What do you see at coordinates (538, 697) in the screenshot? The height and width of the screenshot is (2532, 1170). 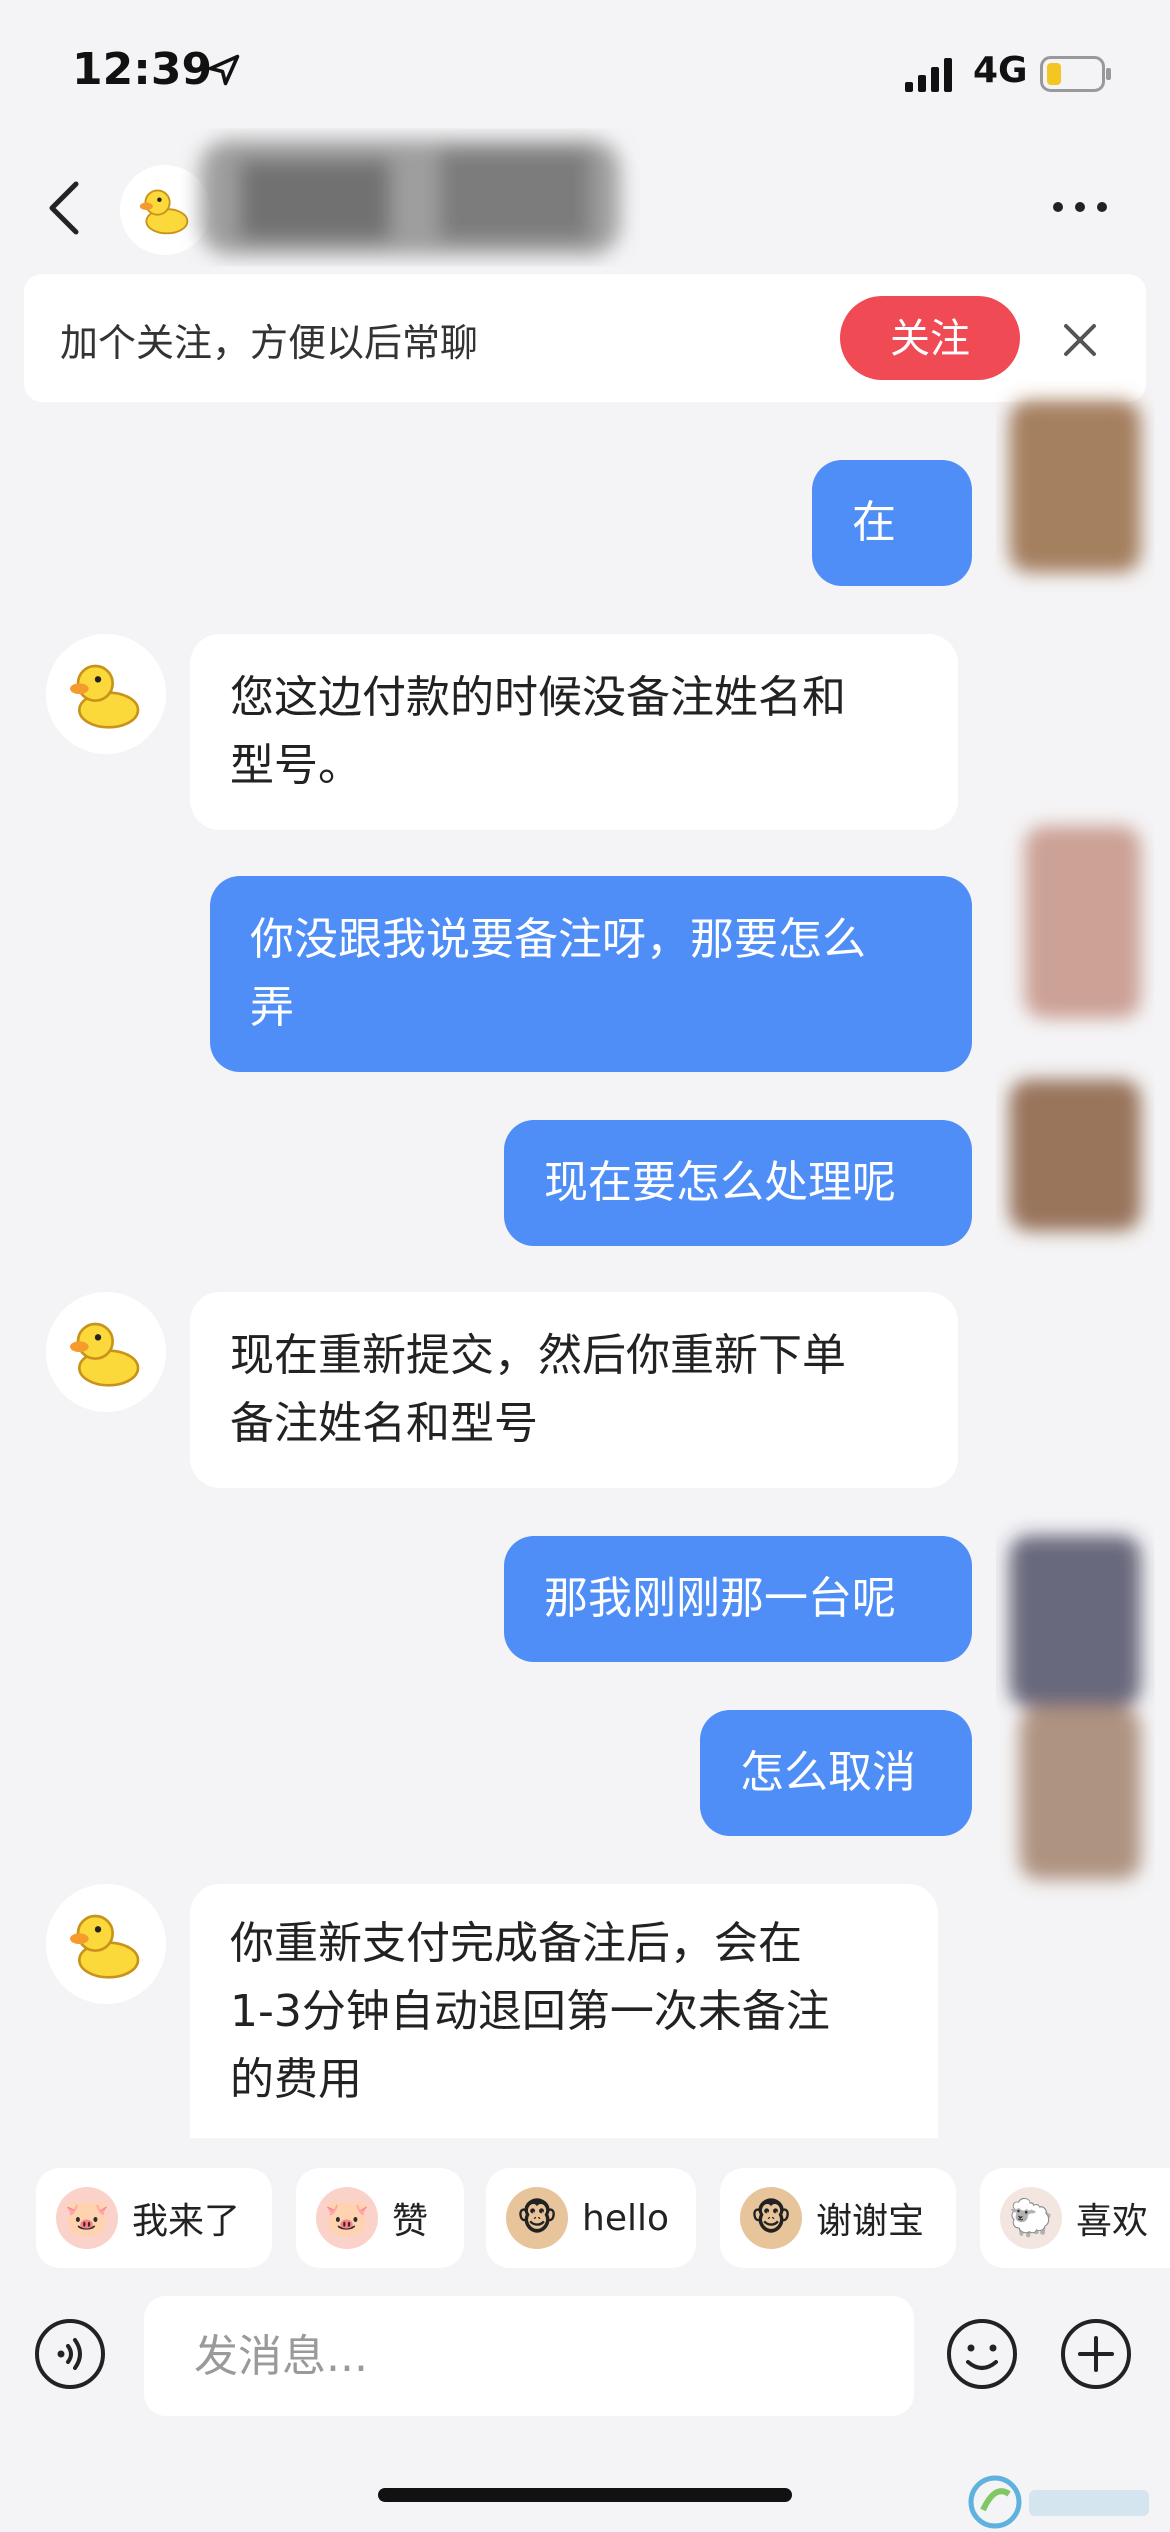 I see `message-line: 您这边付款的时候没备注姓名和` at bounding box center [538, 697].